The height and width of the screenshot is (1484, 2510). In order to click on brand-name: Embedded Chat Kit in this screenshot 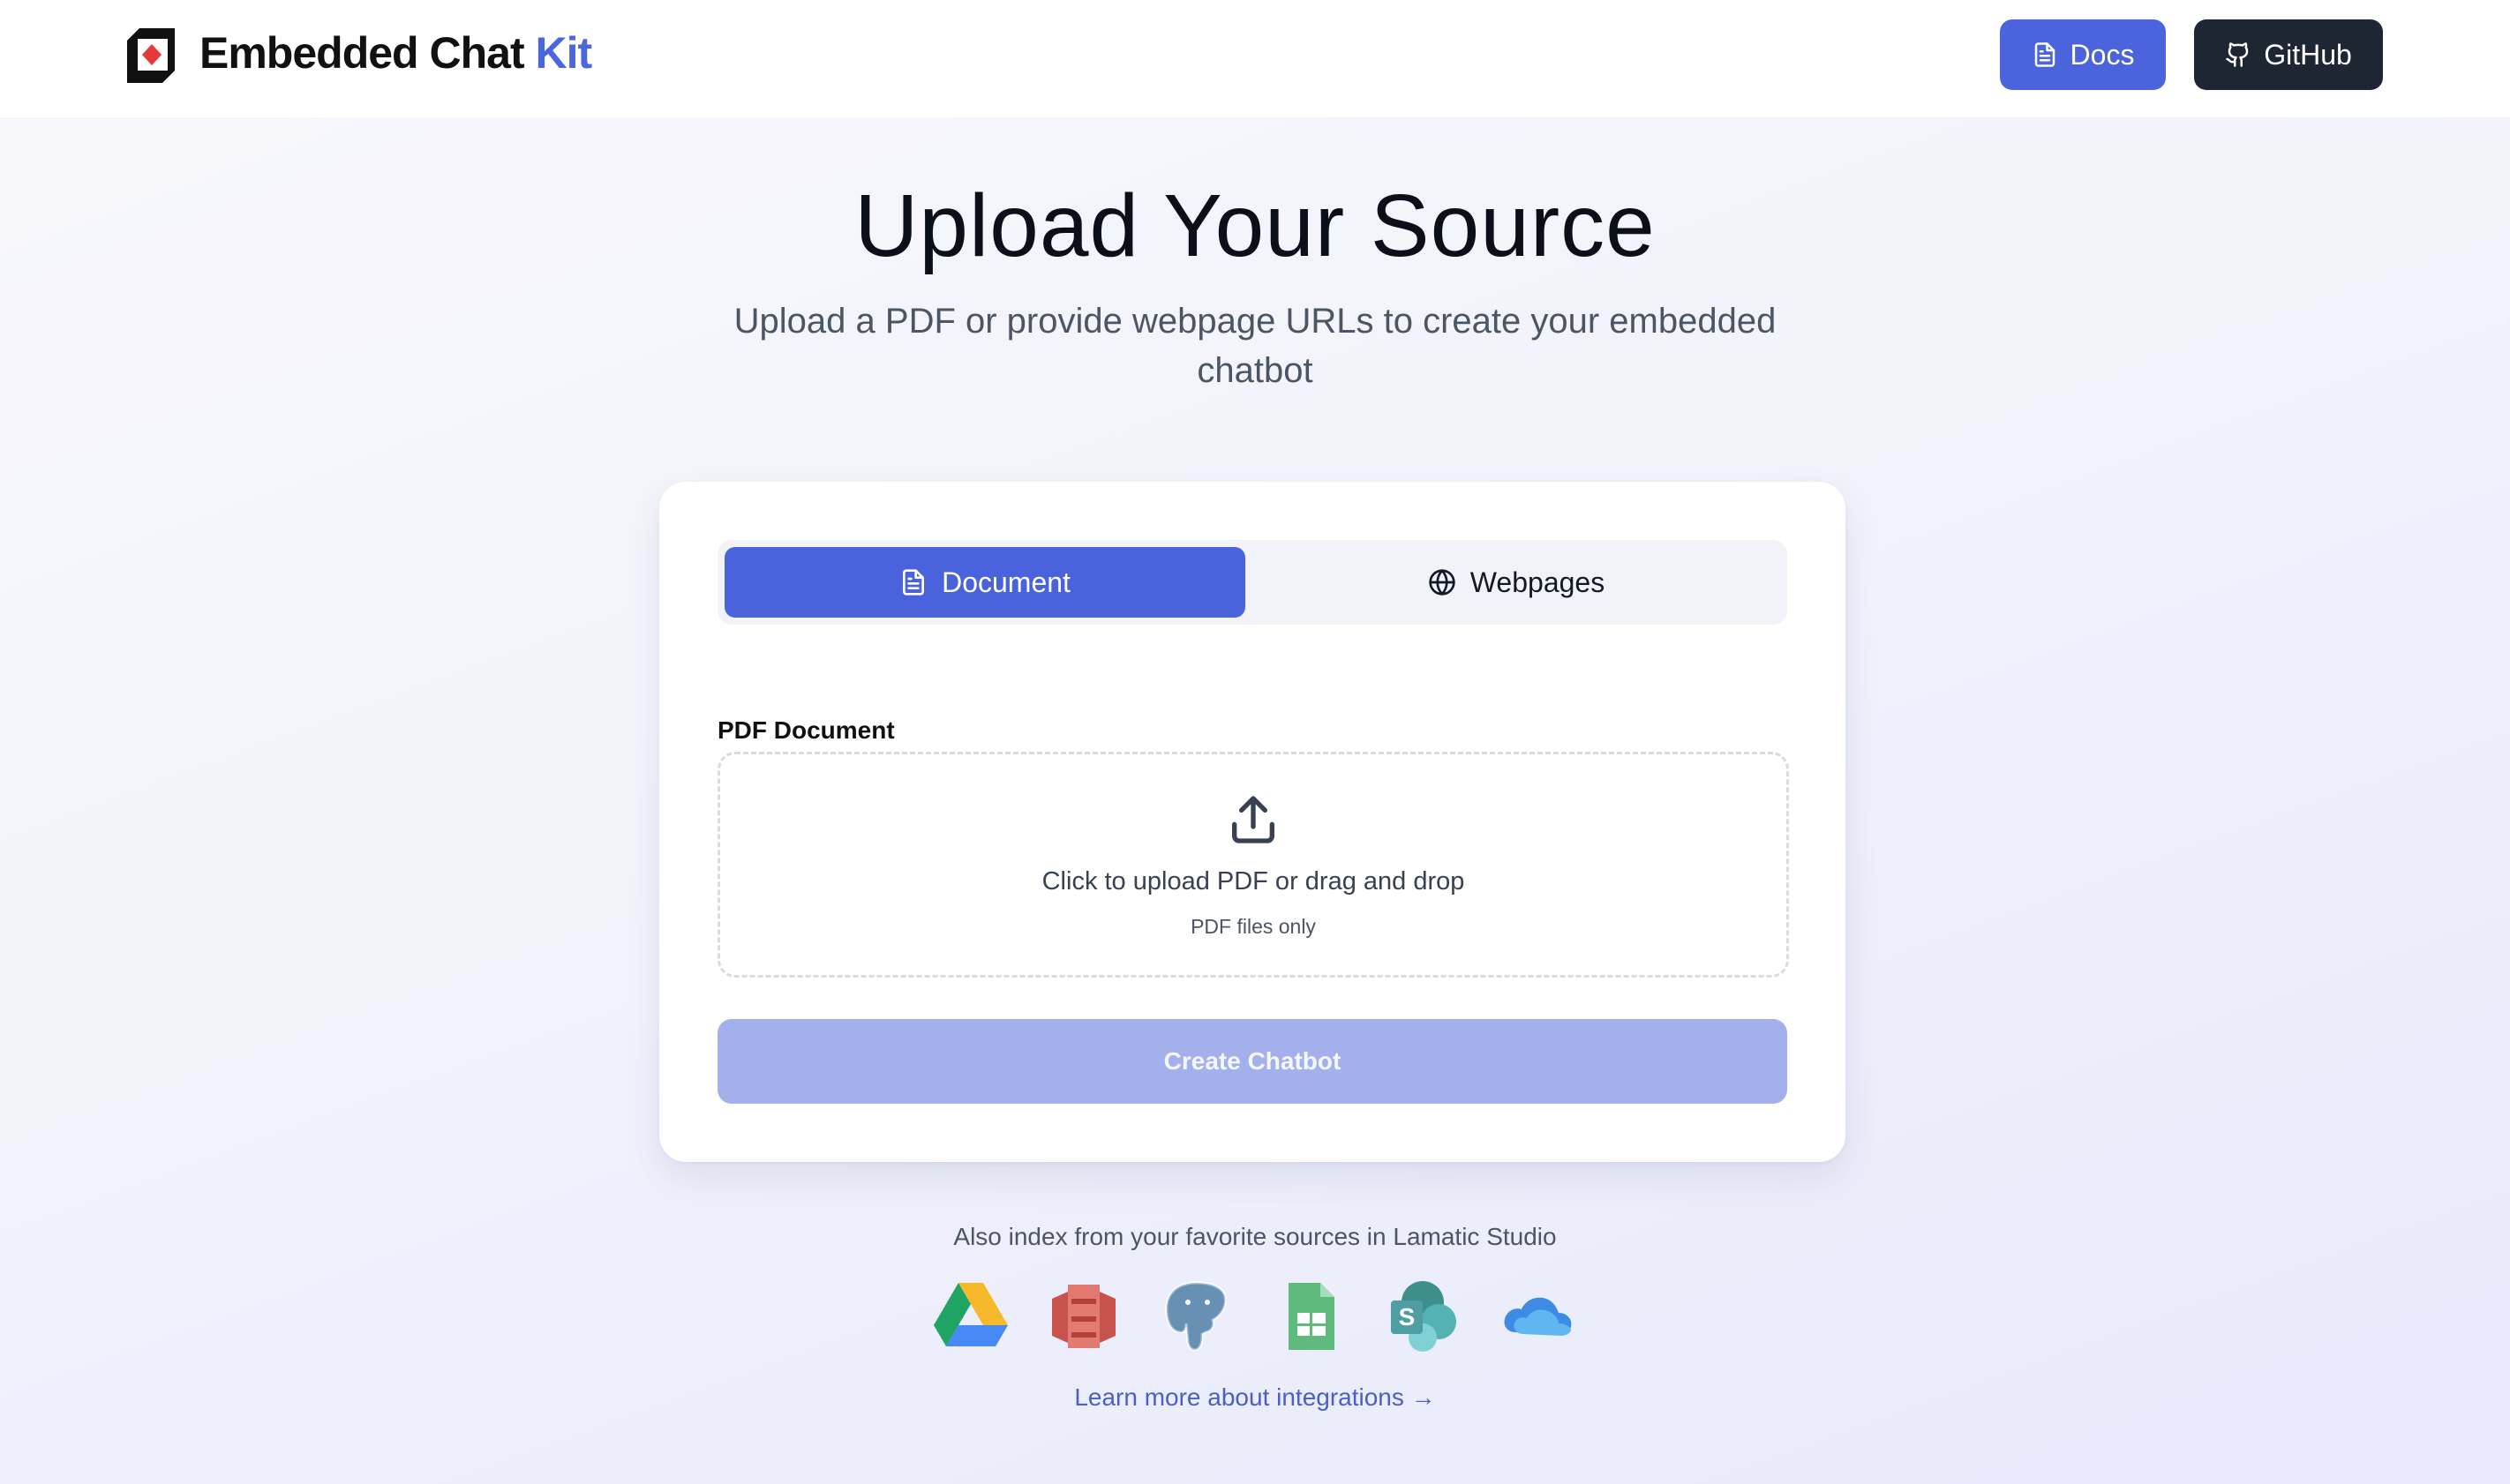, I will do `click(395, 52)`.